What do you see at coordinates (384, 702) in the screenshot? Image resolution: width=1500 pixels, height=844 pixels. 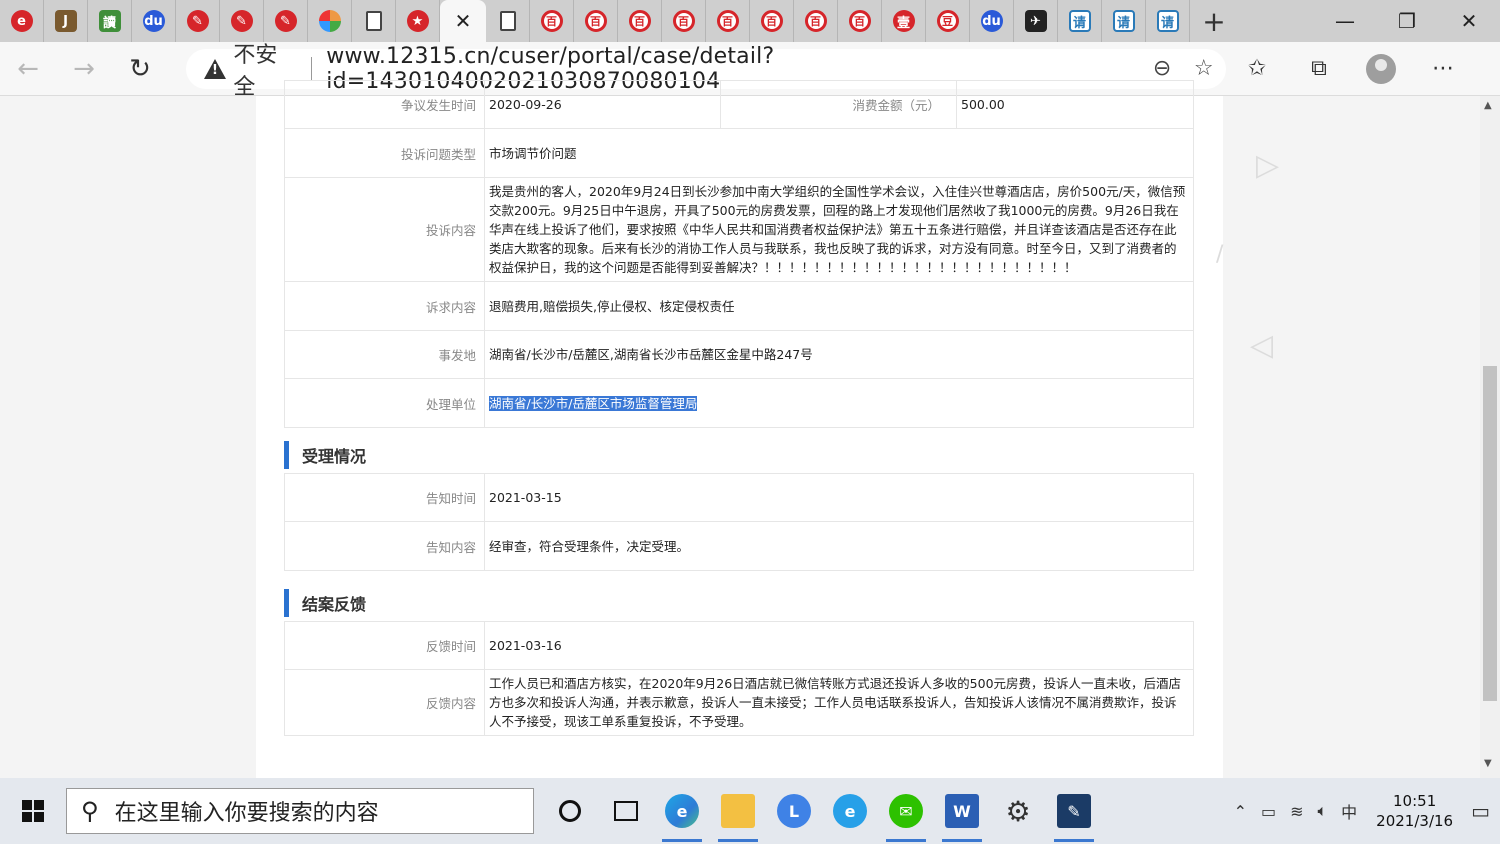 I see `feedback-content-label: 反馈内容` at bounding box center [384, 702].